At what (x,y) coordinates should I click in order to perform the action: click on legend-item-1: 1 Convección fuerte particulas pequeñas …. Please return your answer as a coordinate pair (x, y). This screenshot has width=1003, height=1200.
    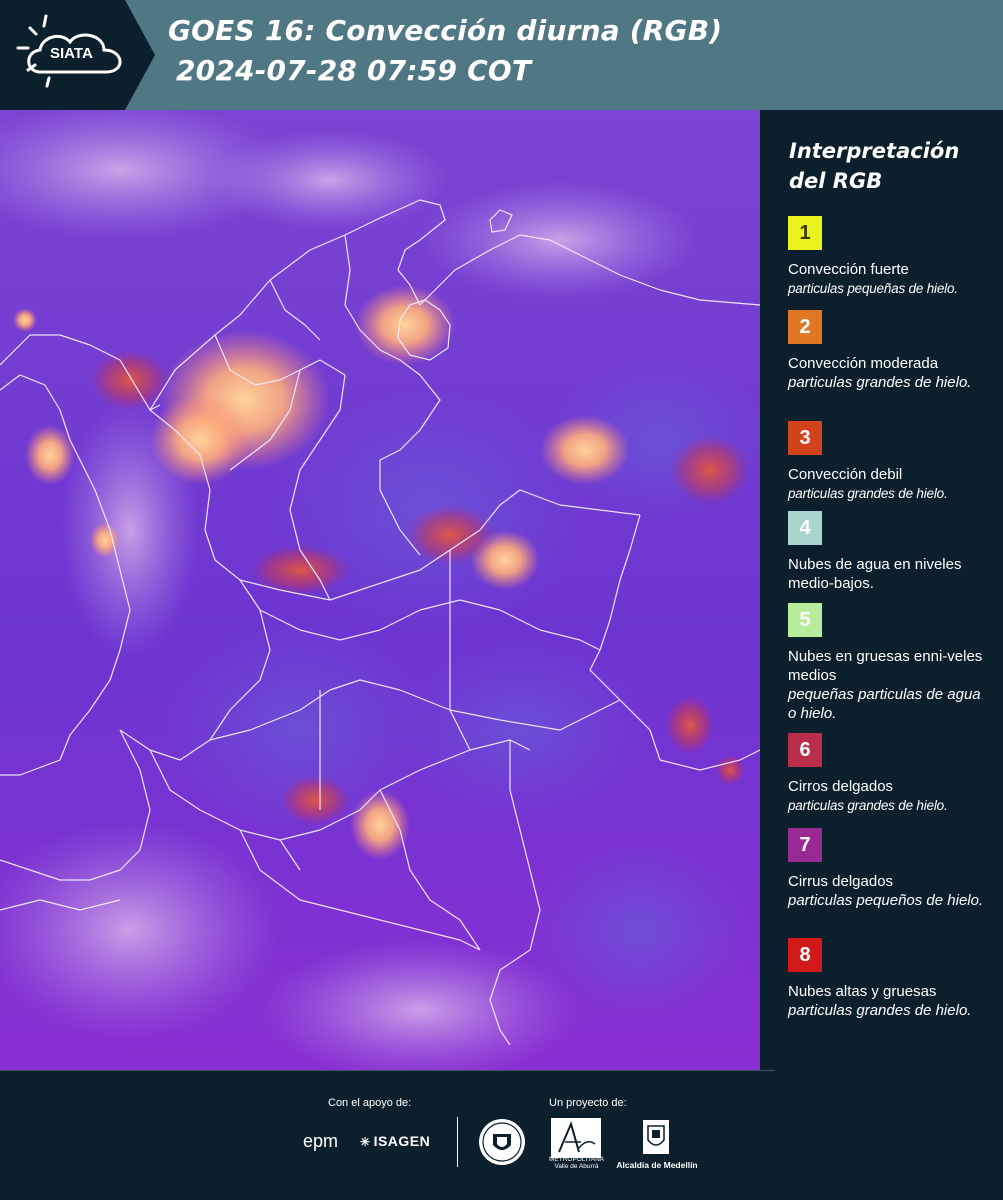
    Looking at the image, I should click on (890, 257).